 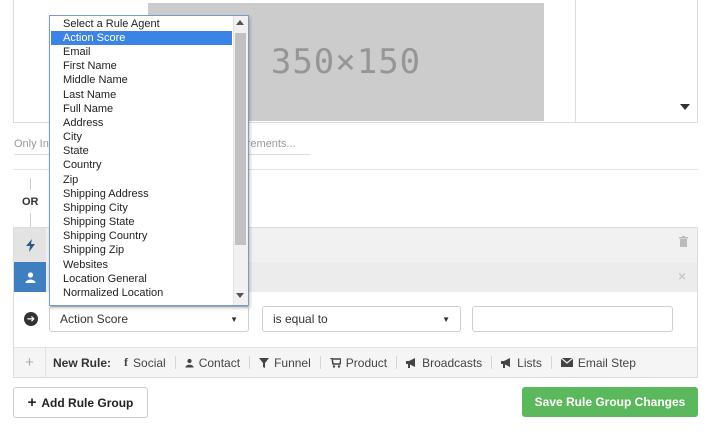 I want to click on close-icon: ×, so click(x=682, y=276).